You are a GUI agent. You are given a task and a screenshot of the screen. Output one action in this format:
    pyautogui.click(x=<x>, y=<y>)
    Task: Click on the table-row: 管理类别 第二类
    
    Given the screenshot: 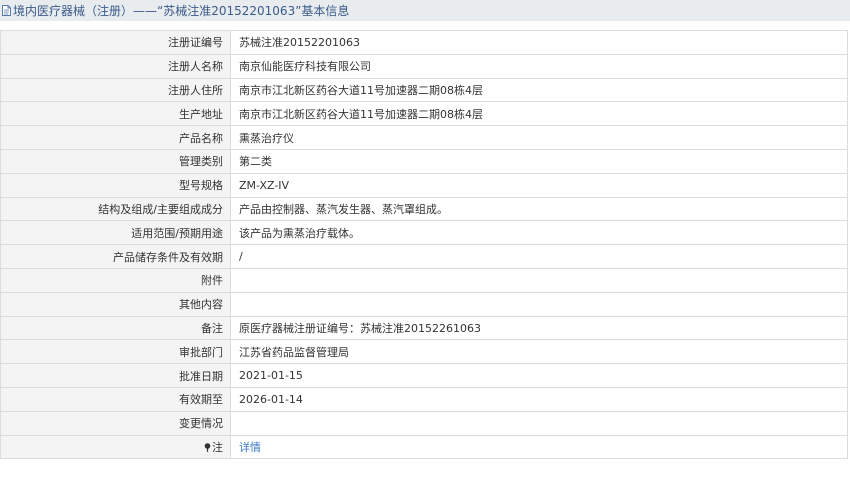 What is the action you would take?
    pyautogui.click(x=424, y=161)
    